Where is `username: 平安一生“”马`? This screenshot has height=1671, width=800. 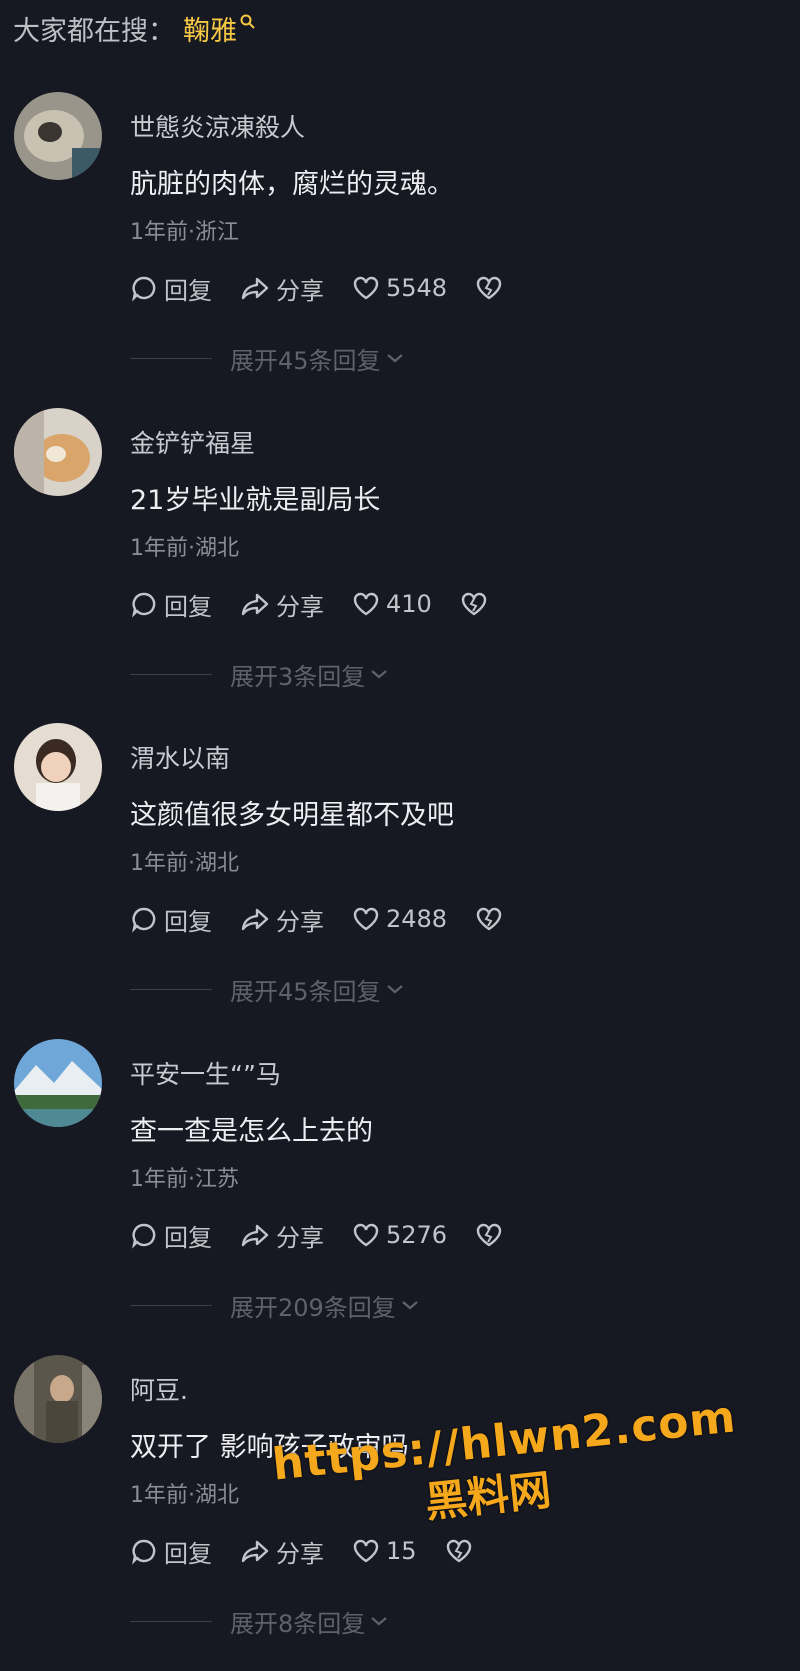 username: 平安一生“”马 is located at coordinates (205, 1073).